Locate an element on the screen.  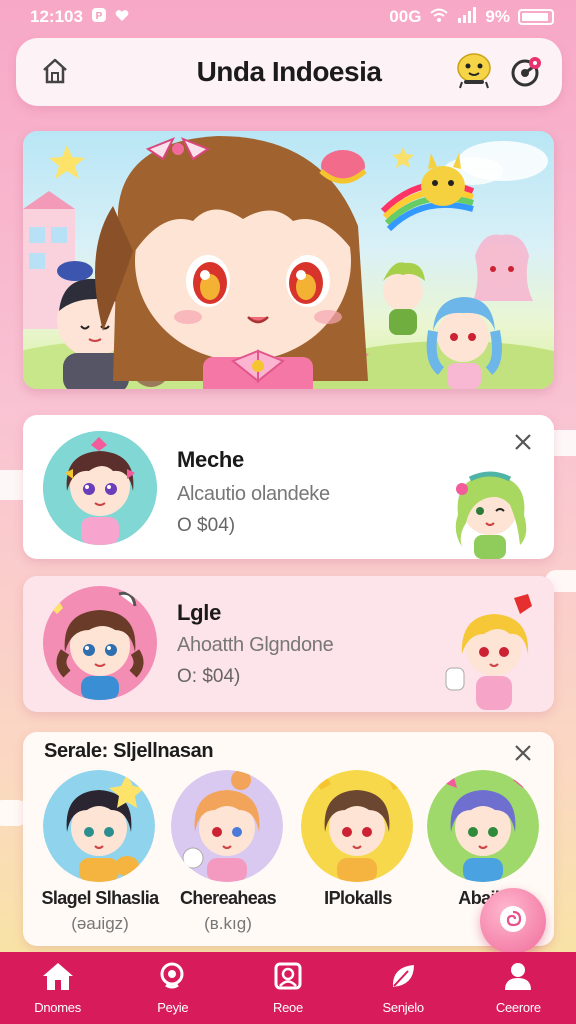
character-card: Meche Alcautio olandeke O $04) is located at coordinates (288, 487).